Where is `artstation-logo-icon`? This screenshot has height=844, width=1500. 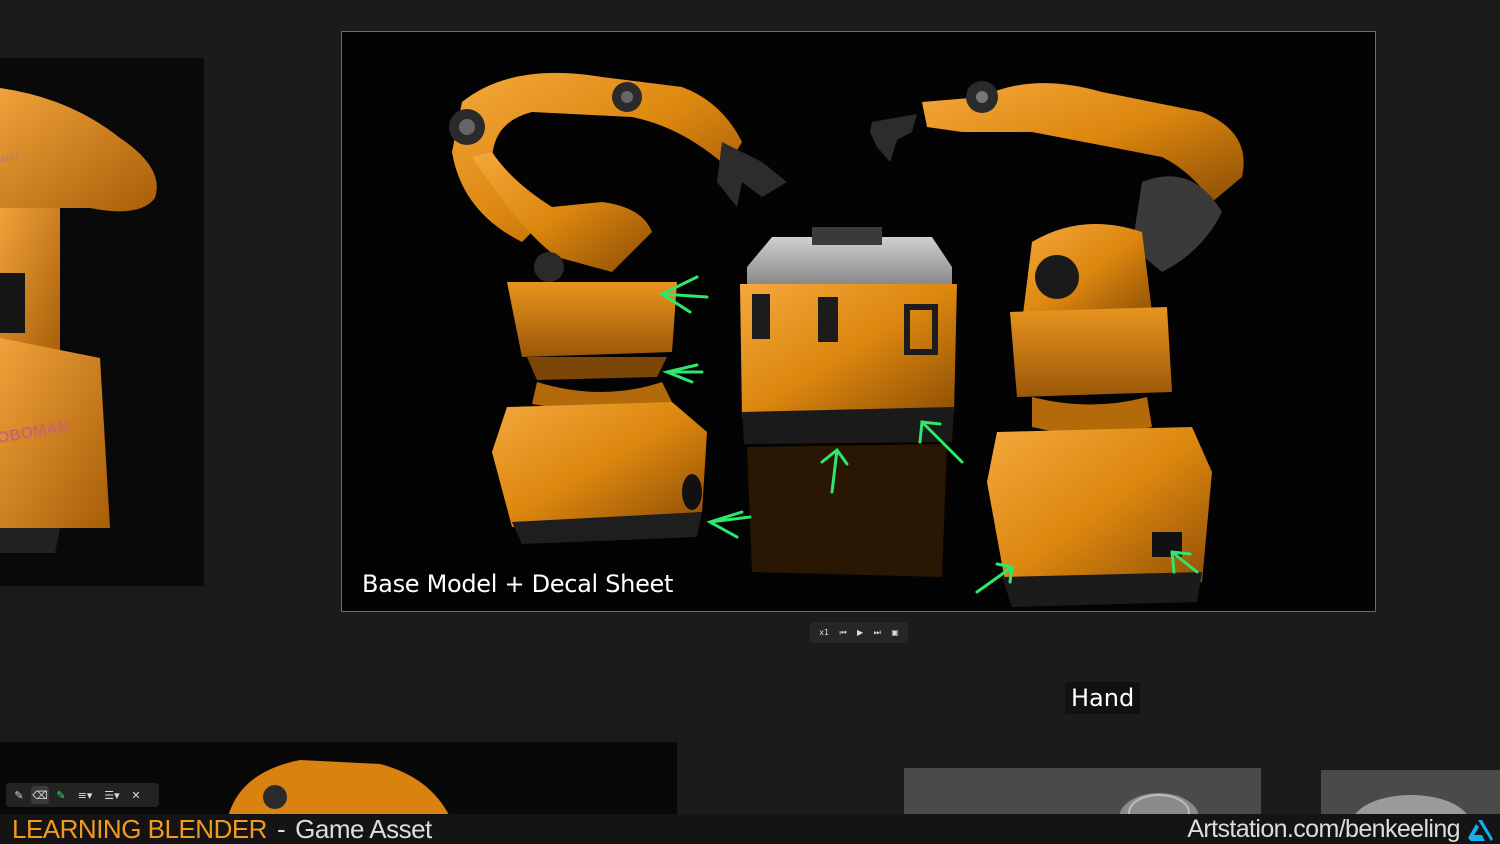 artstation-logo-icon is located at coordinates (1480, 830).